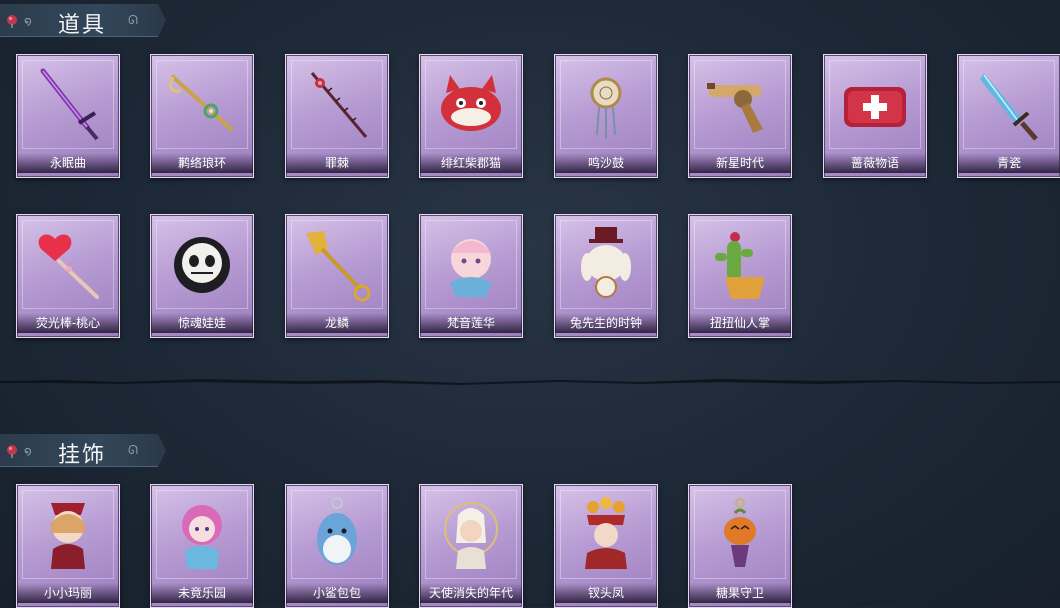 The height and width of the screenshot is (608, 1060). Describe the element at coordinates (69, 104) in the screenshot. I see `purple-sword-icon` at that location.